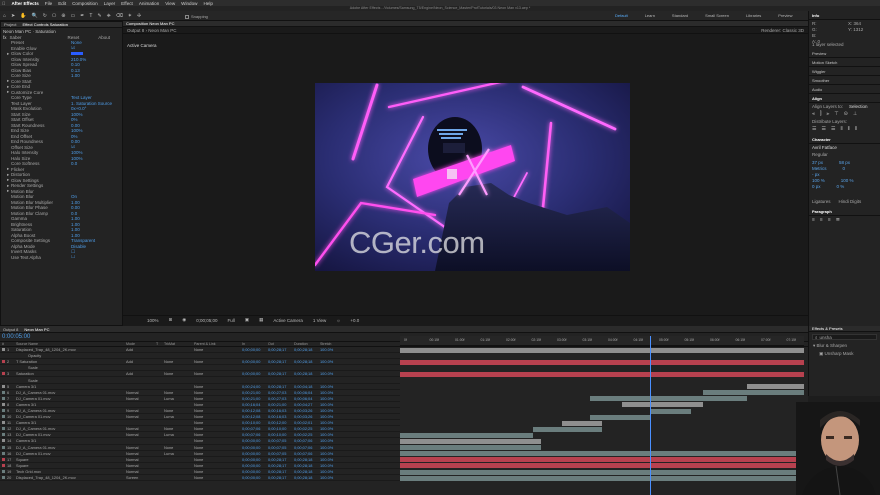 The image size is (880, 495). What do you see at coordinates (782, 30) in the screenshot?
I see `renderer-label: Renderer: Classic 3D` at bounding box center [782, 30].